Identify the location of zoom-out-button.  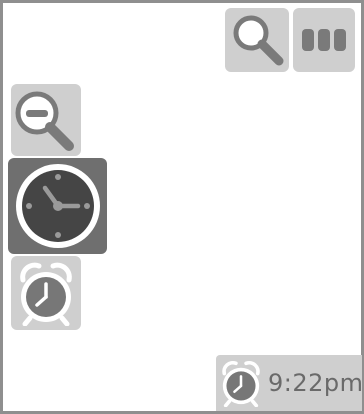
(46, 120).